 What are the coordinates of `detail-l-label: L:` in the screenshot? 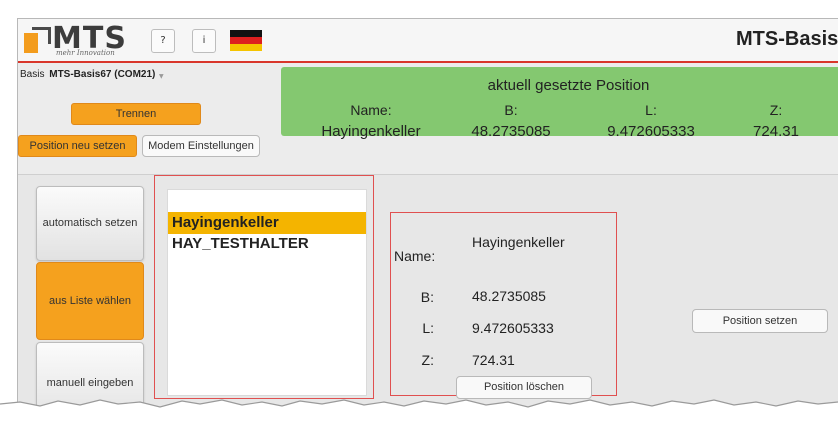 It's located at (428, 328).